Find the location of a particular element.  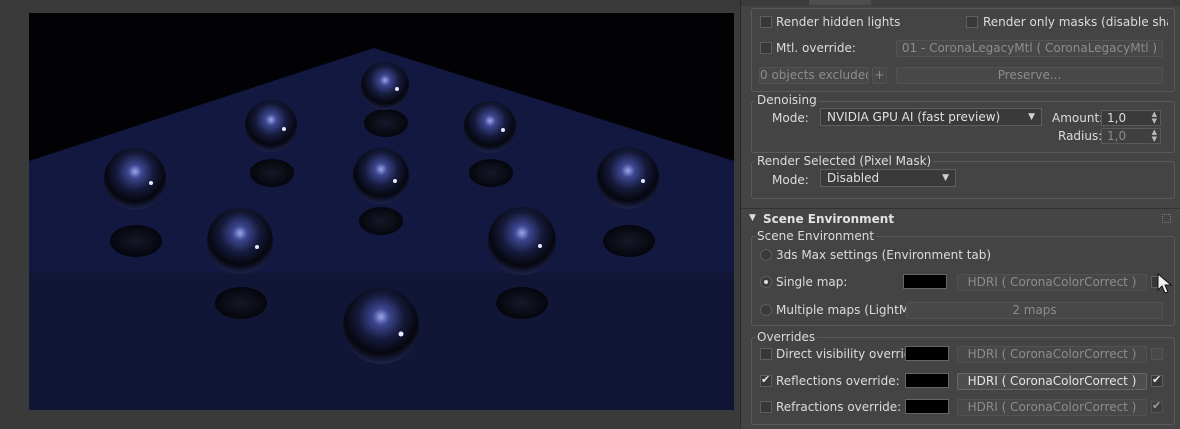

denoising-mode-label: Mode: is located at coordinates (790, 118).